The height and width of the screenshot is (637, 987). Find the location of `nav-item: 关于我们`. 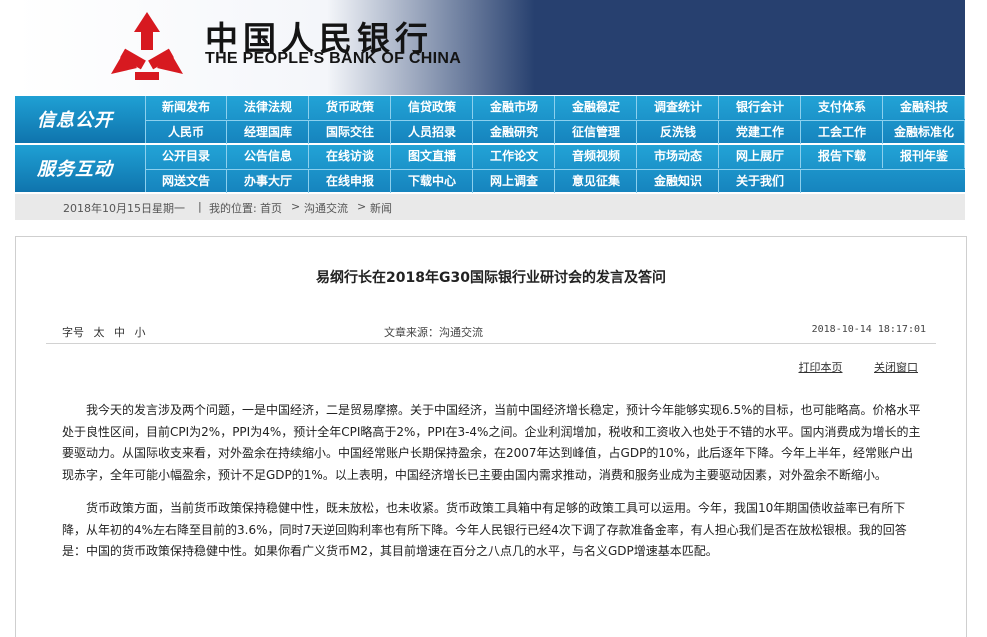

nav-item: 关于我们 is located at coordinates (760, 181).